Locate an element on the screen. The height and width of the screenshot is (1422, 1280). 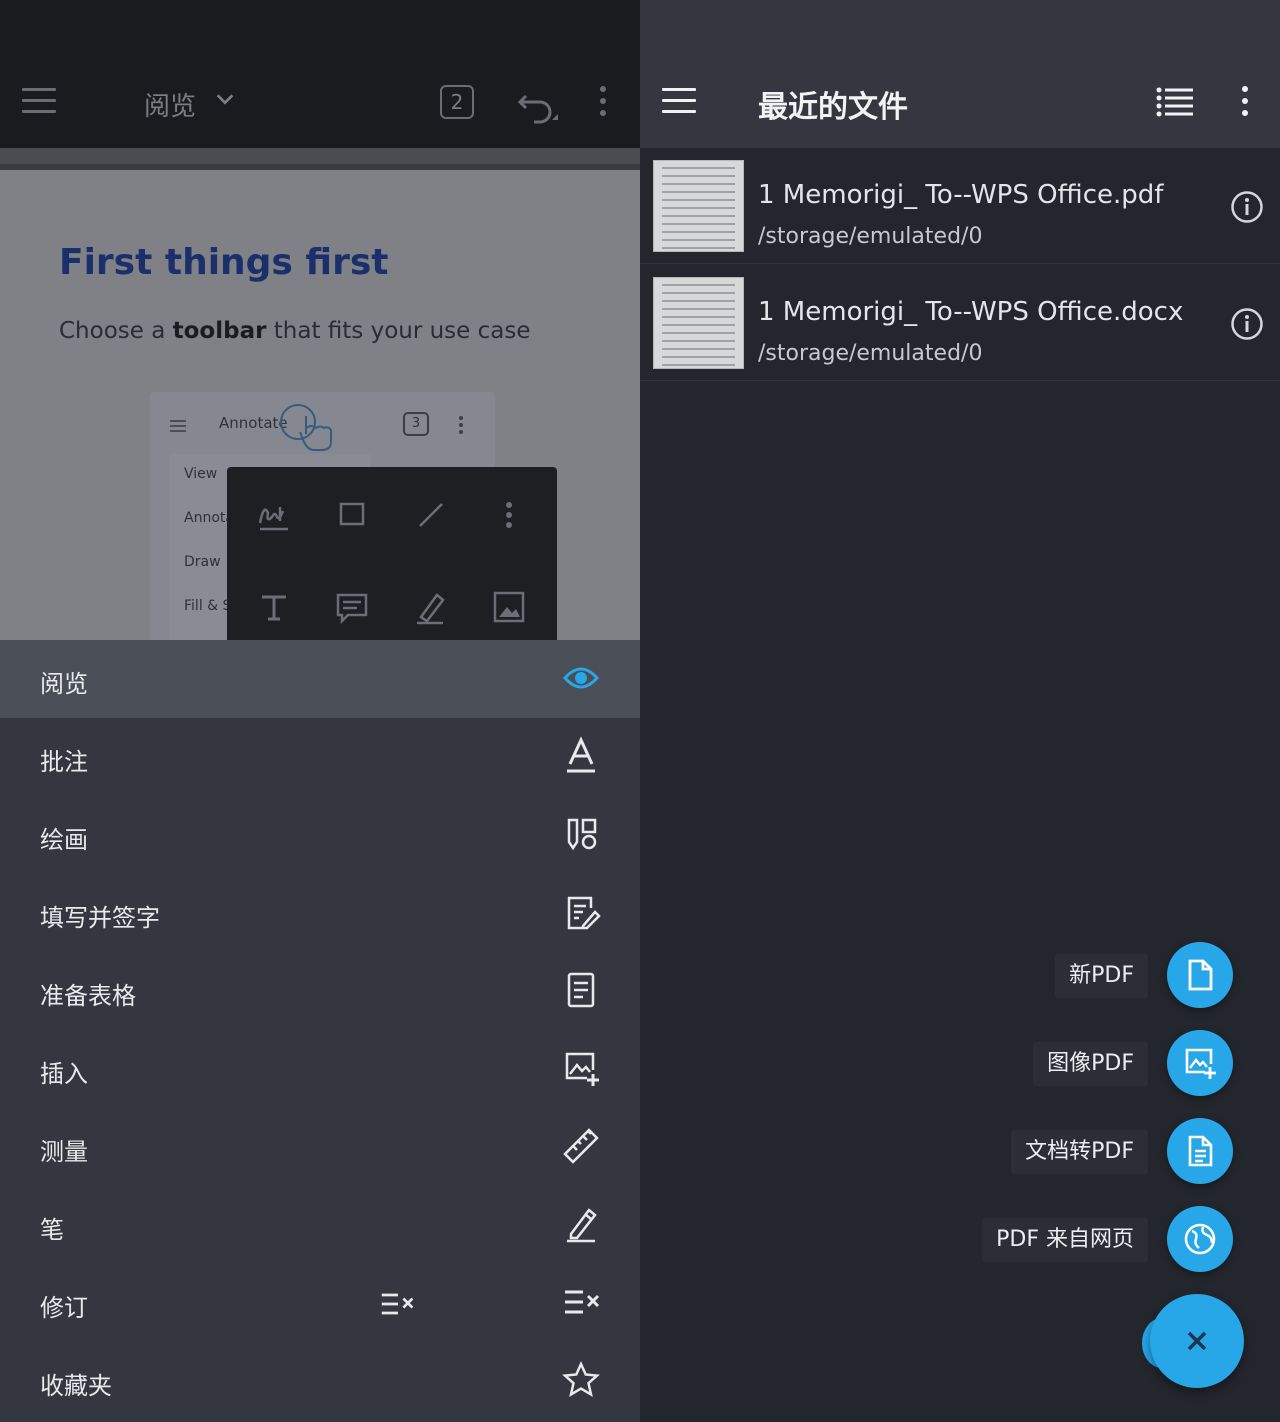
preview-more-icon is located at coordinates (461, 426).